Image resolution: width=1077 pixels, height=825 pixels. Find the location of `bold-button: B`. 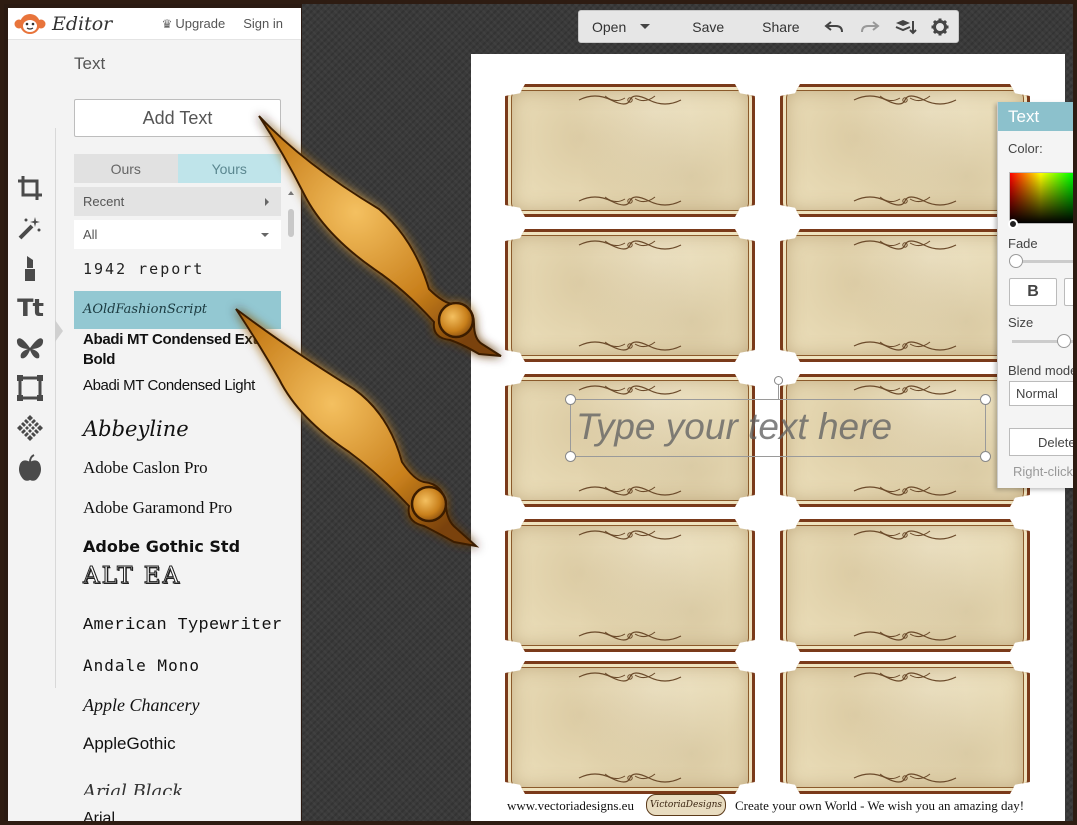

bold-button: B is located at coordinates (1033, 292).